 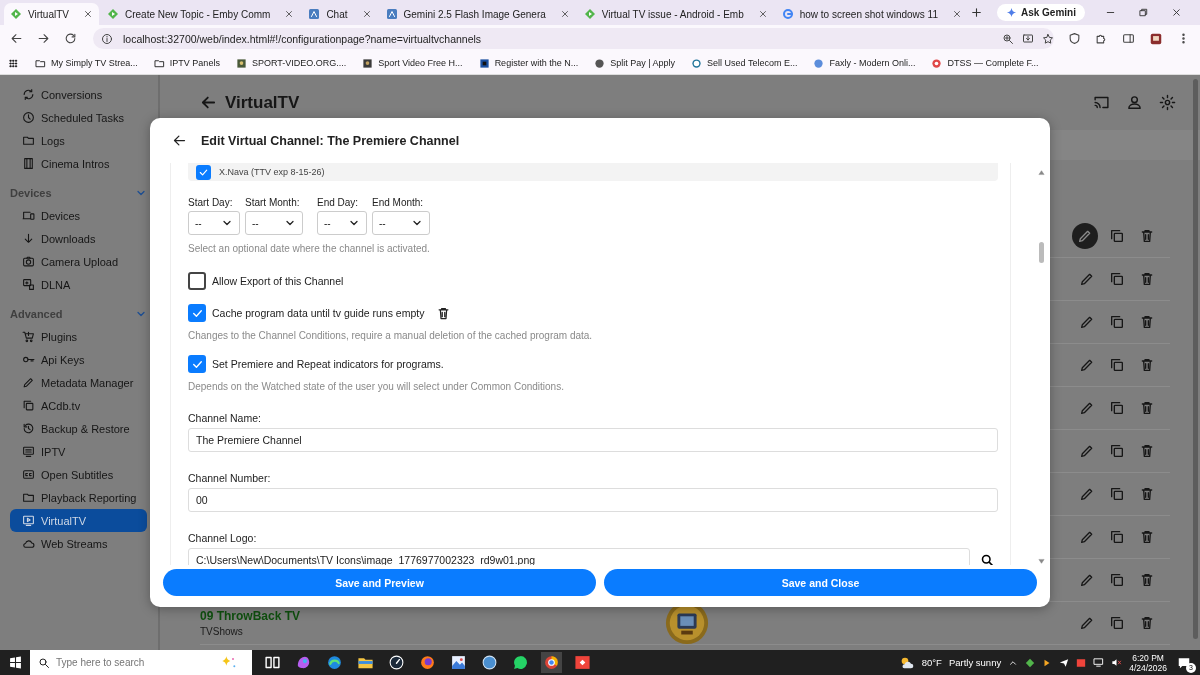 I want to click on task-view-icon, so click(x=272, y=662).